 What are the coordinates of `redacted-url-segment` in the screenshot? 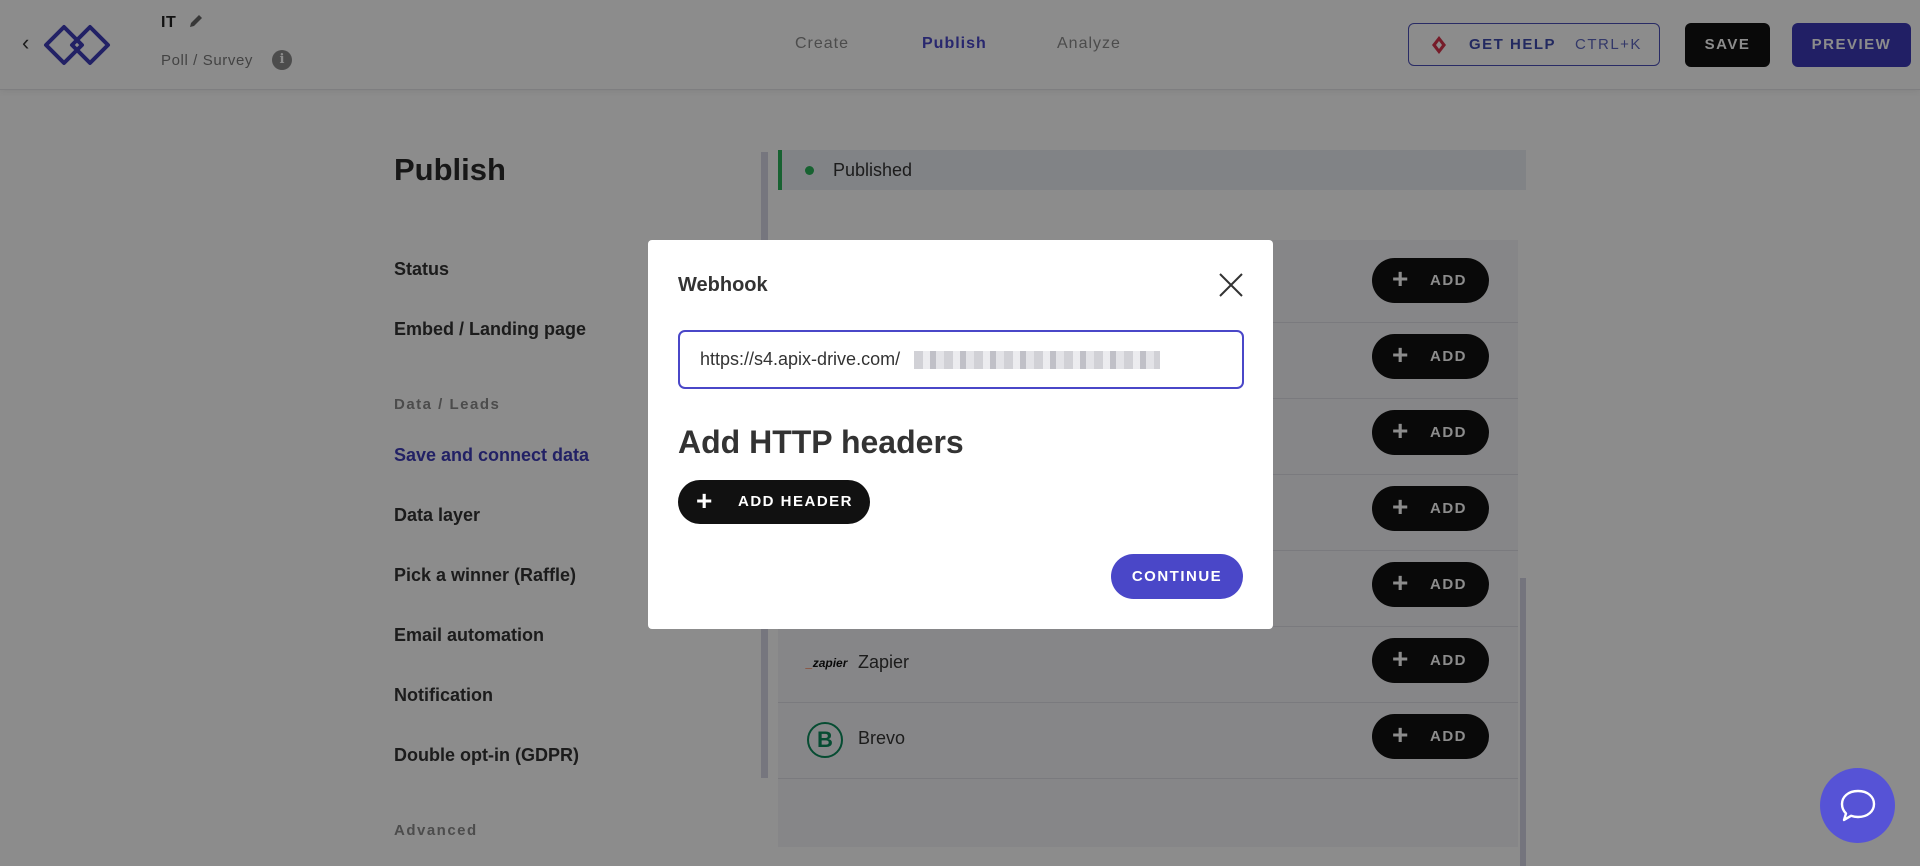 It's located at (1037, 360).